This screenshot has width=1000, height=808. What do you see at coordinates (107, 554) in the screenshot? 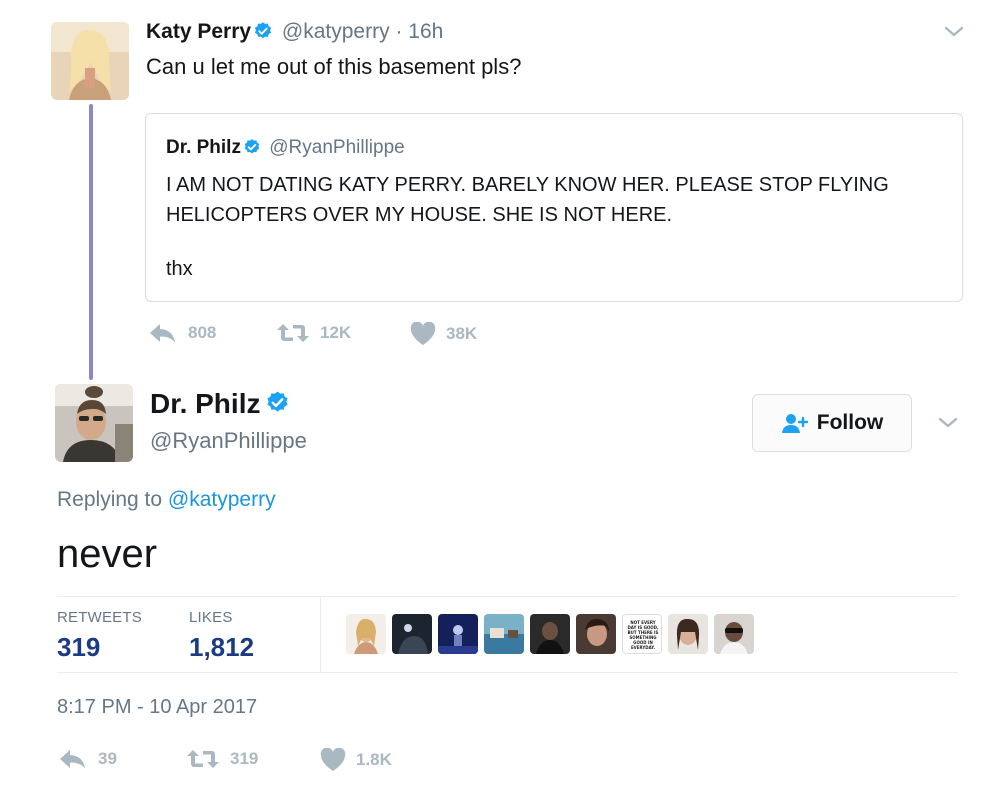
I see `main-tweet-text: never` at bounding box center [107, 554].